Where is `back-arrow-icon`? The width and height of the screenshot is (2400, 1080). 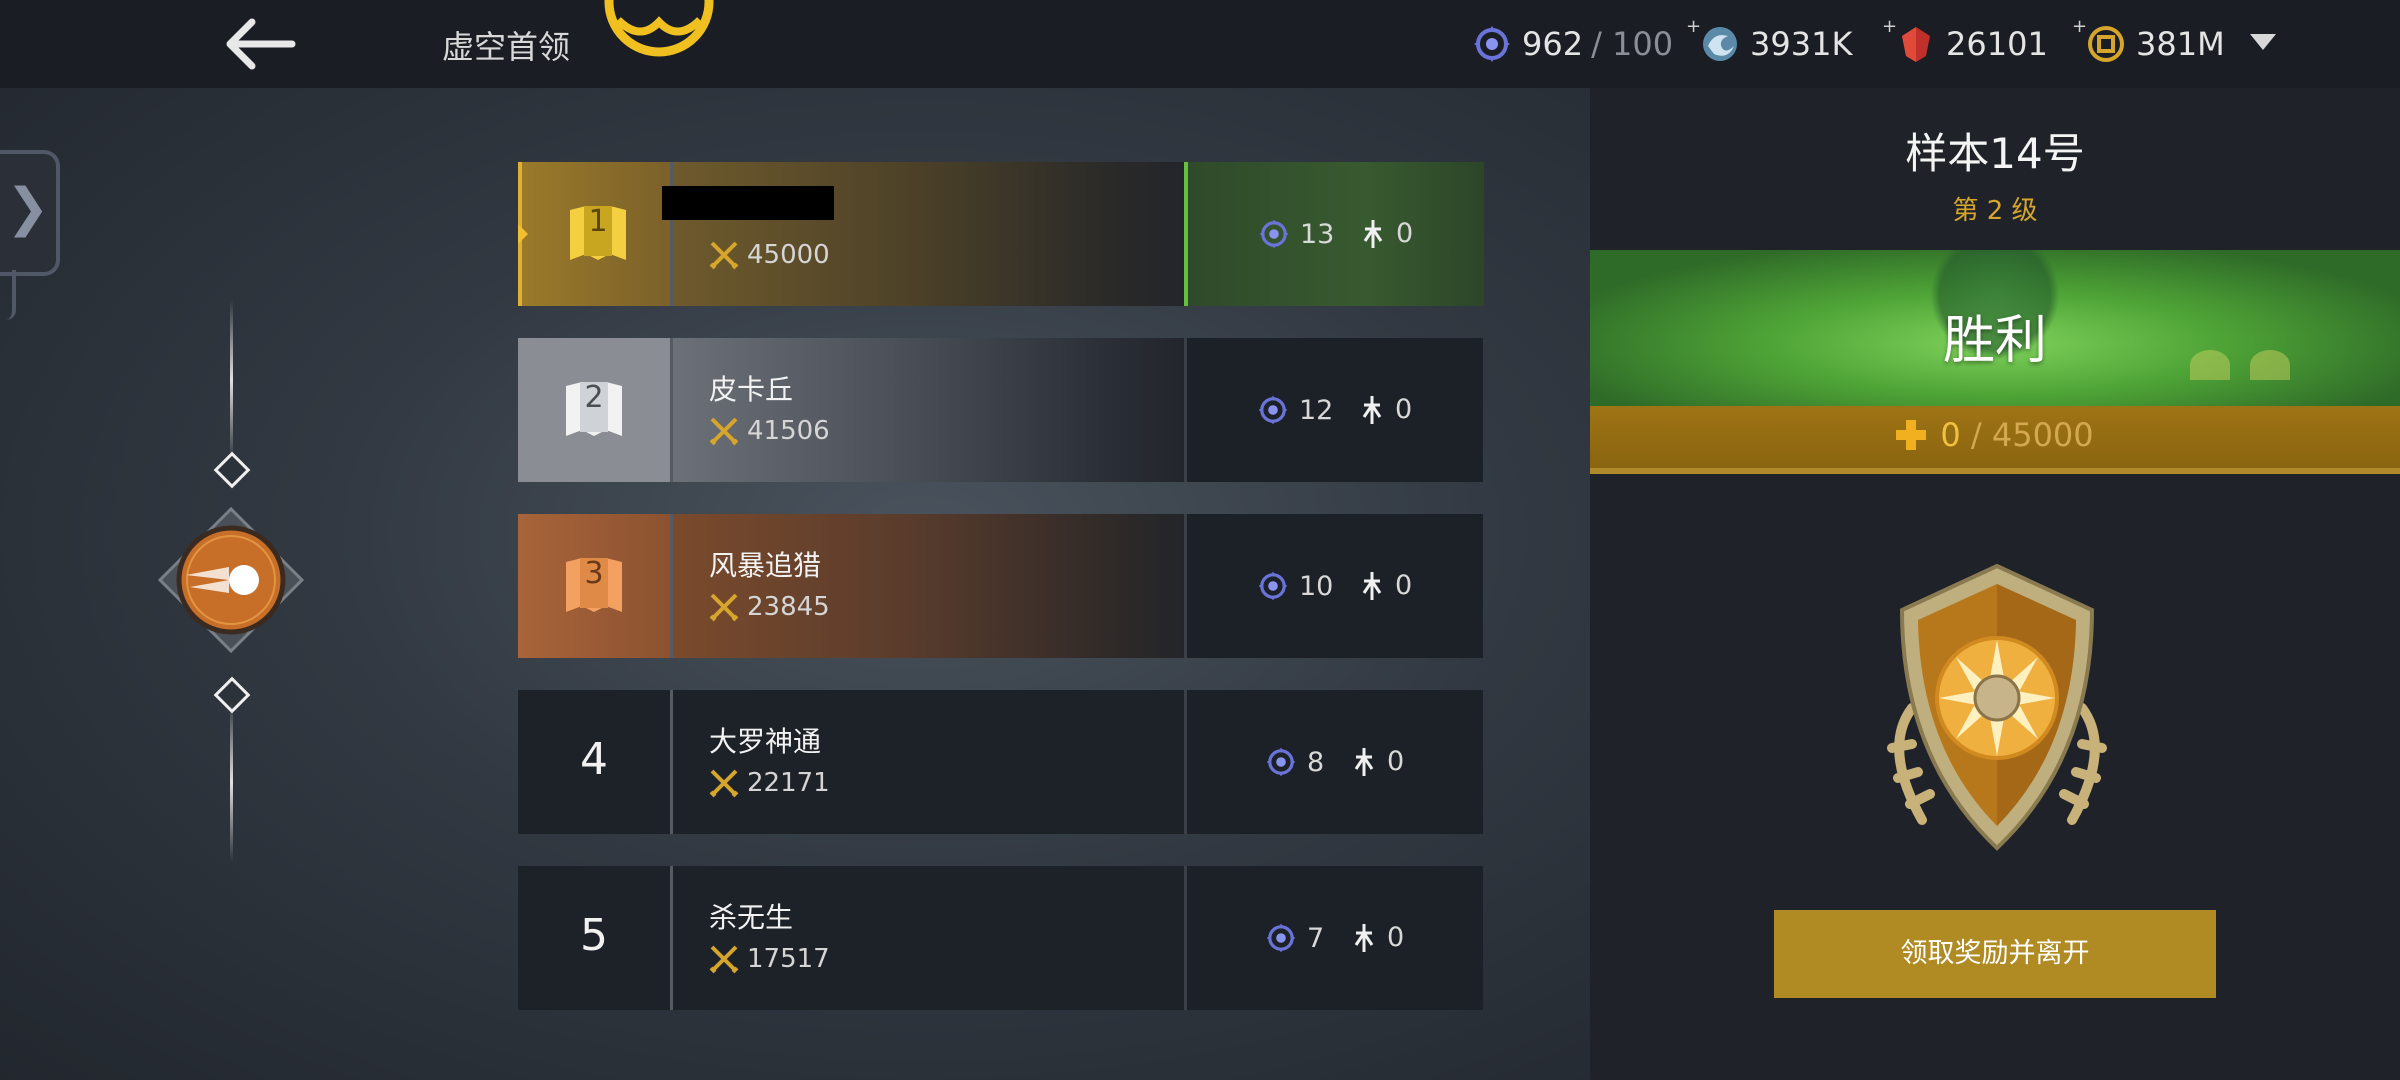 back-arrow-icon is located at coordinates (259, 44).